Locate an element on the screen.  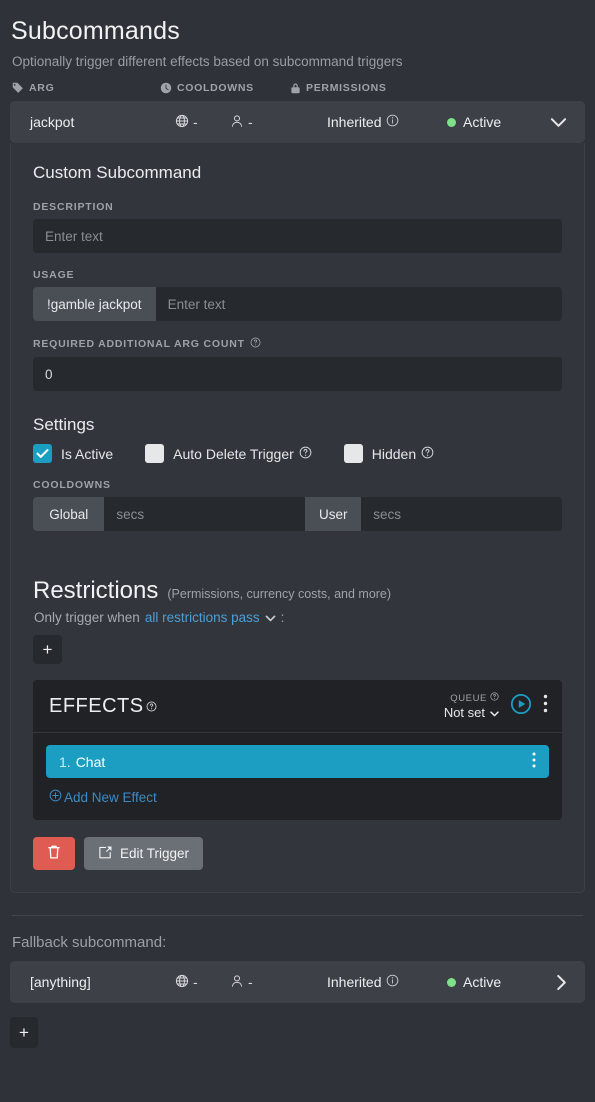
column-header-arg-label: ARG is located at coordinates (42, 88).